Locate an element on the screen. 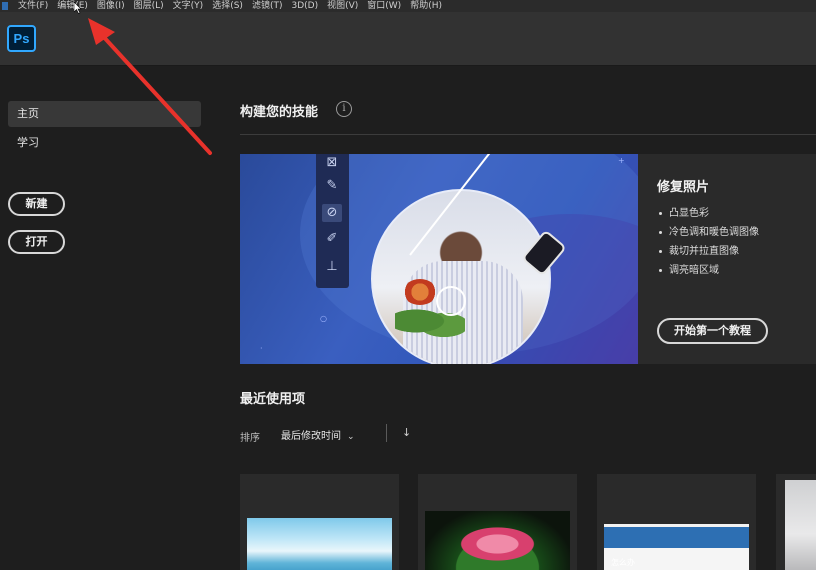  toolbar-illustration: ⊠ ✎ ⊘ ✐ ⊥ is located at coordinates (332, 221).